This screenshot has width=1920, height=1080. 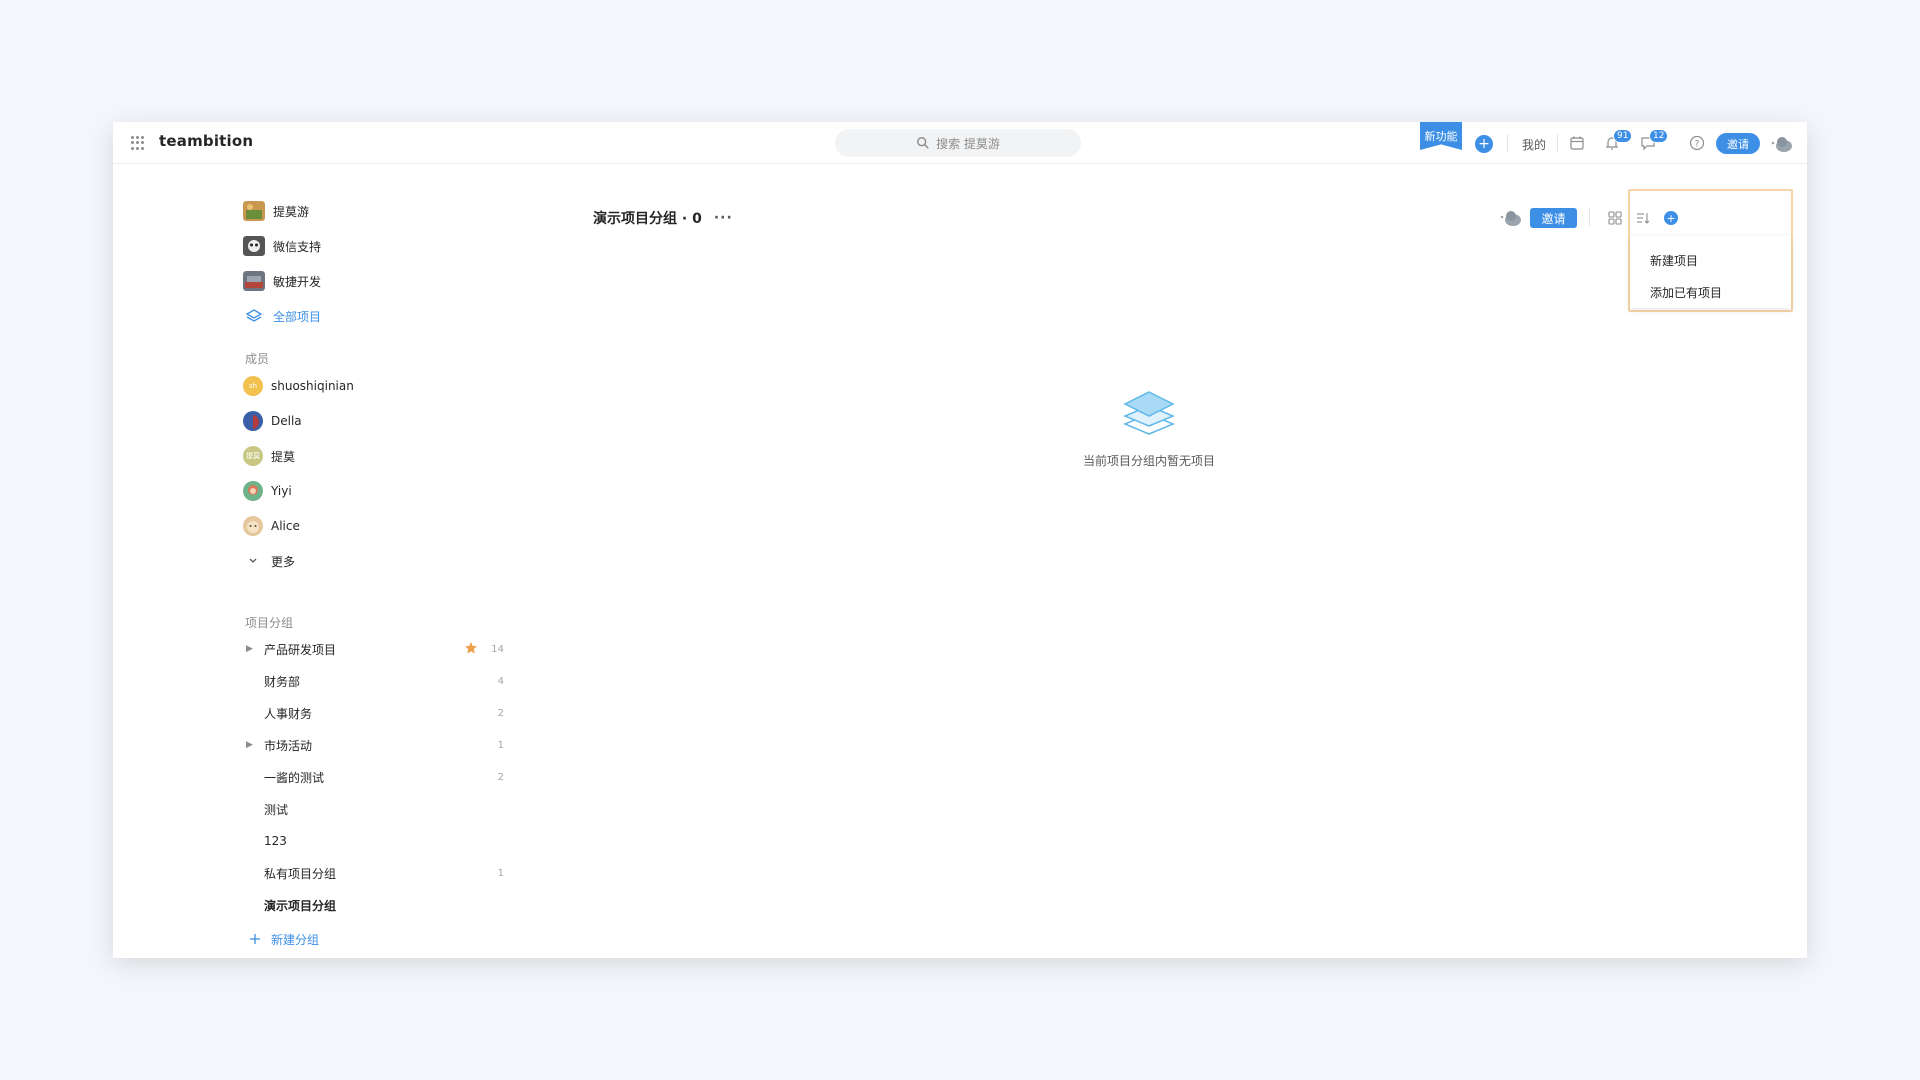 What do you see at coordinates (298, 386) in the screenshot?
I see `member-item: sh shuoshiqinian` at bounding box center [298, 386].